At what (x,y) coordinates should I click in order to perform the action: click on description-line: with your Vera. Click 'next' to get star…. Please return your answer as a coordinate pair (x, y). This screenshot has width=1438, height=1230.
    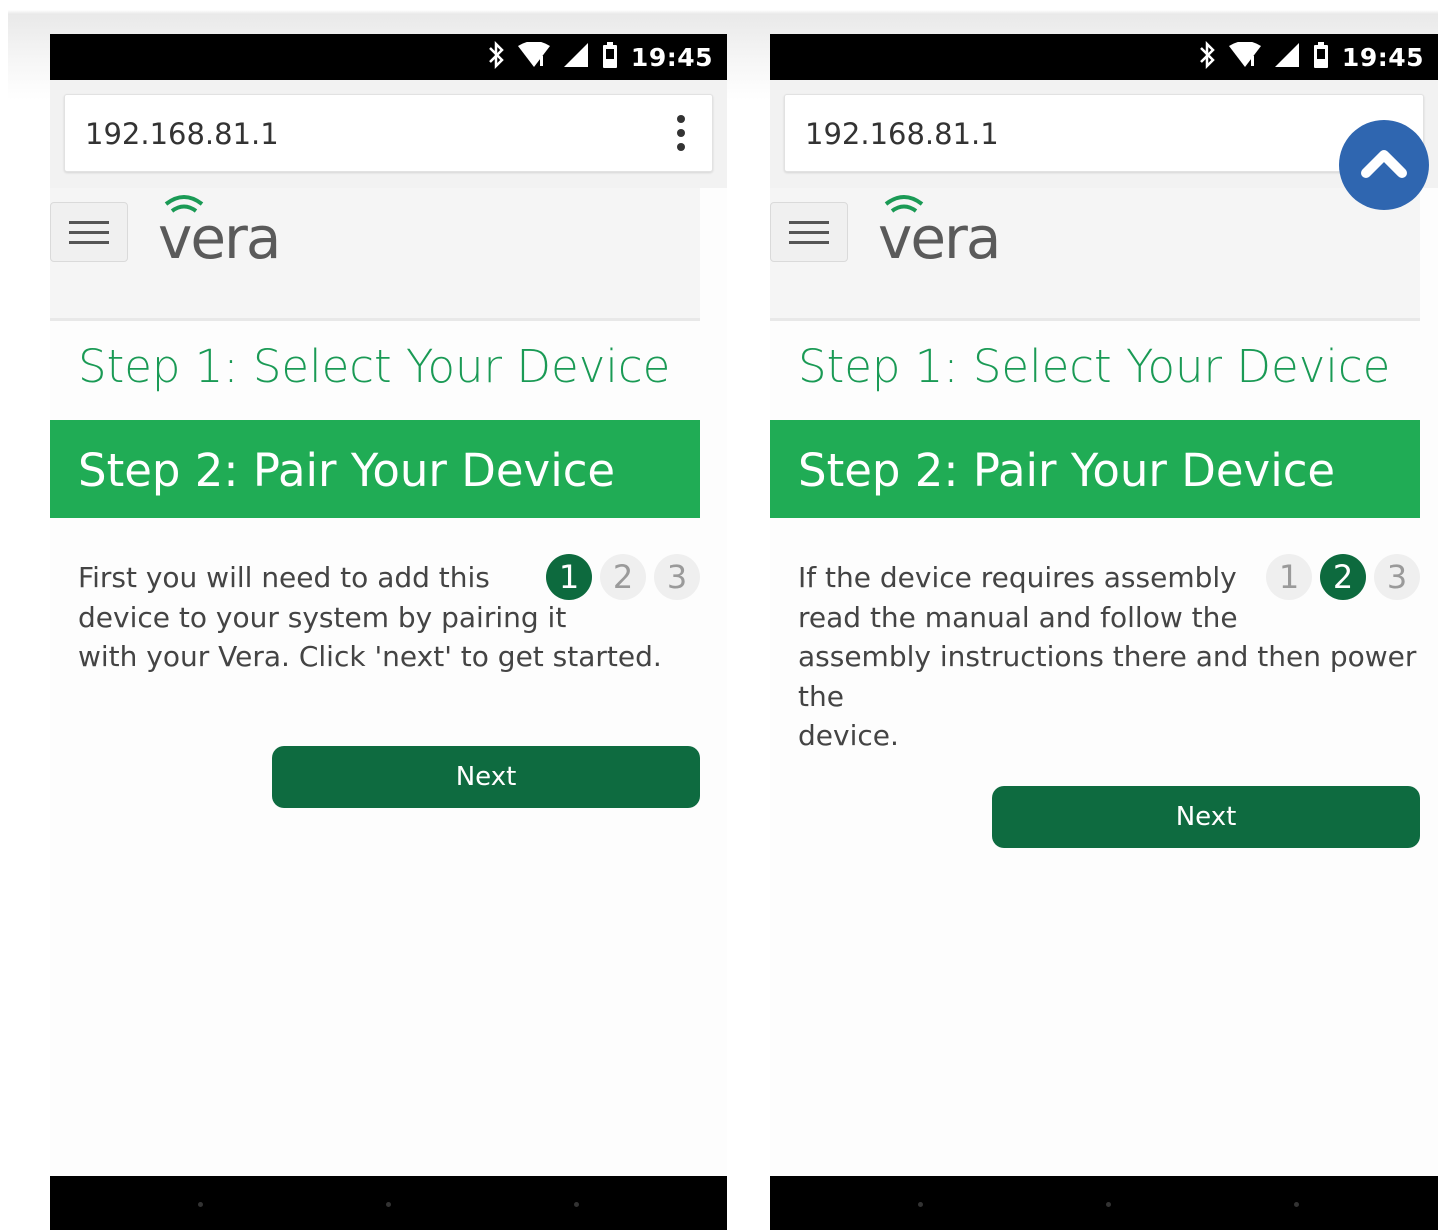
    Looking at the image, I should click on (370, 656).